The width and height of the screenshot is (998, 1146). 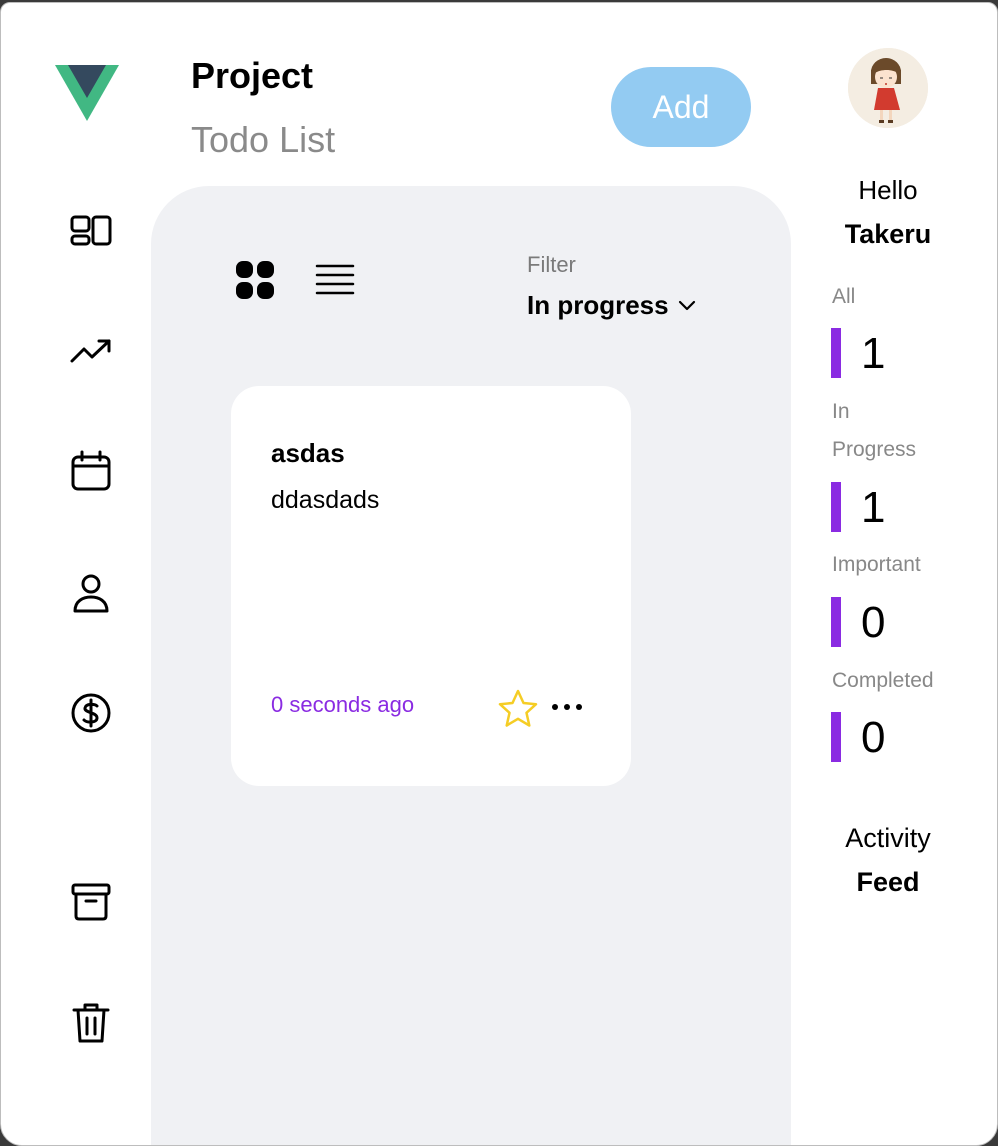 What do you see at coordinates (87, 93) in the screenshot?
I see `vue-logo` at bounding box center [87, 93].